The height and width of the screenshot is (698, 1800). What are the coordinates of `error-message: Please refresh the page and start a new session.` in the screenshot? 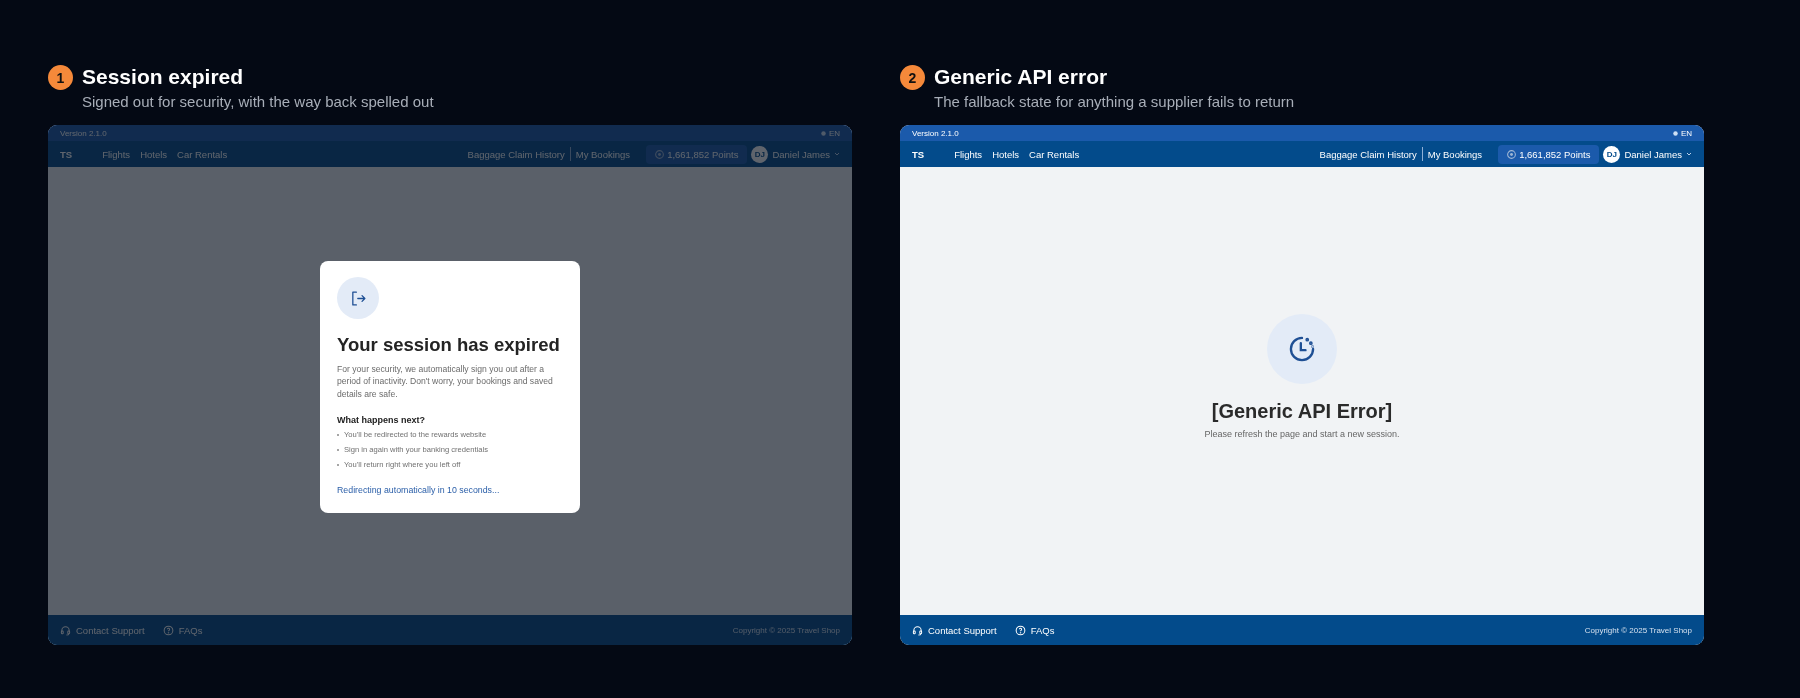 It's located at (1302, 433).